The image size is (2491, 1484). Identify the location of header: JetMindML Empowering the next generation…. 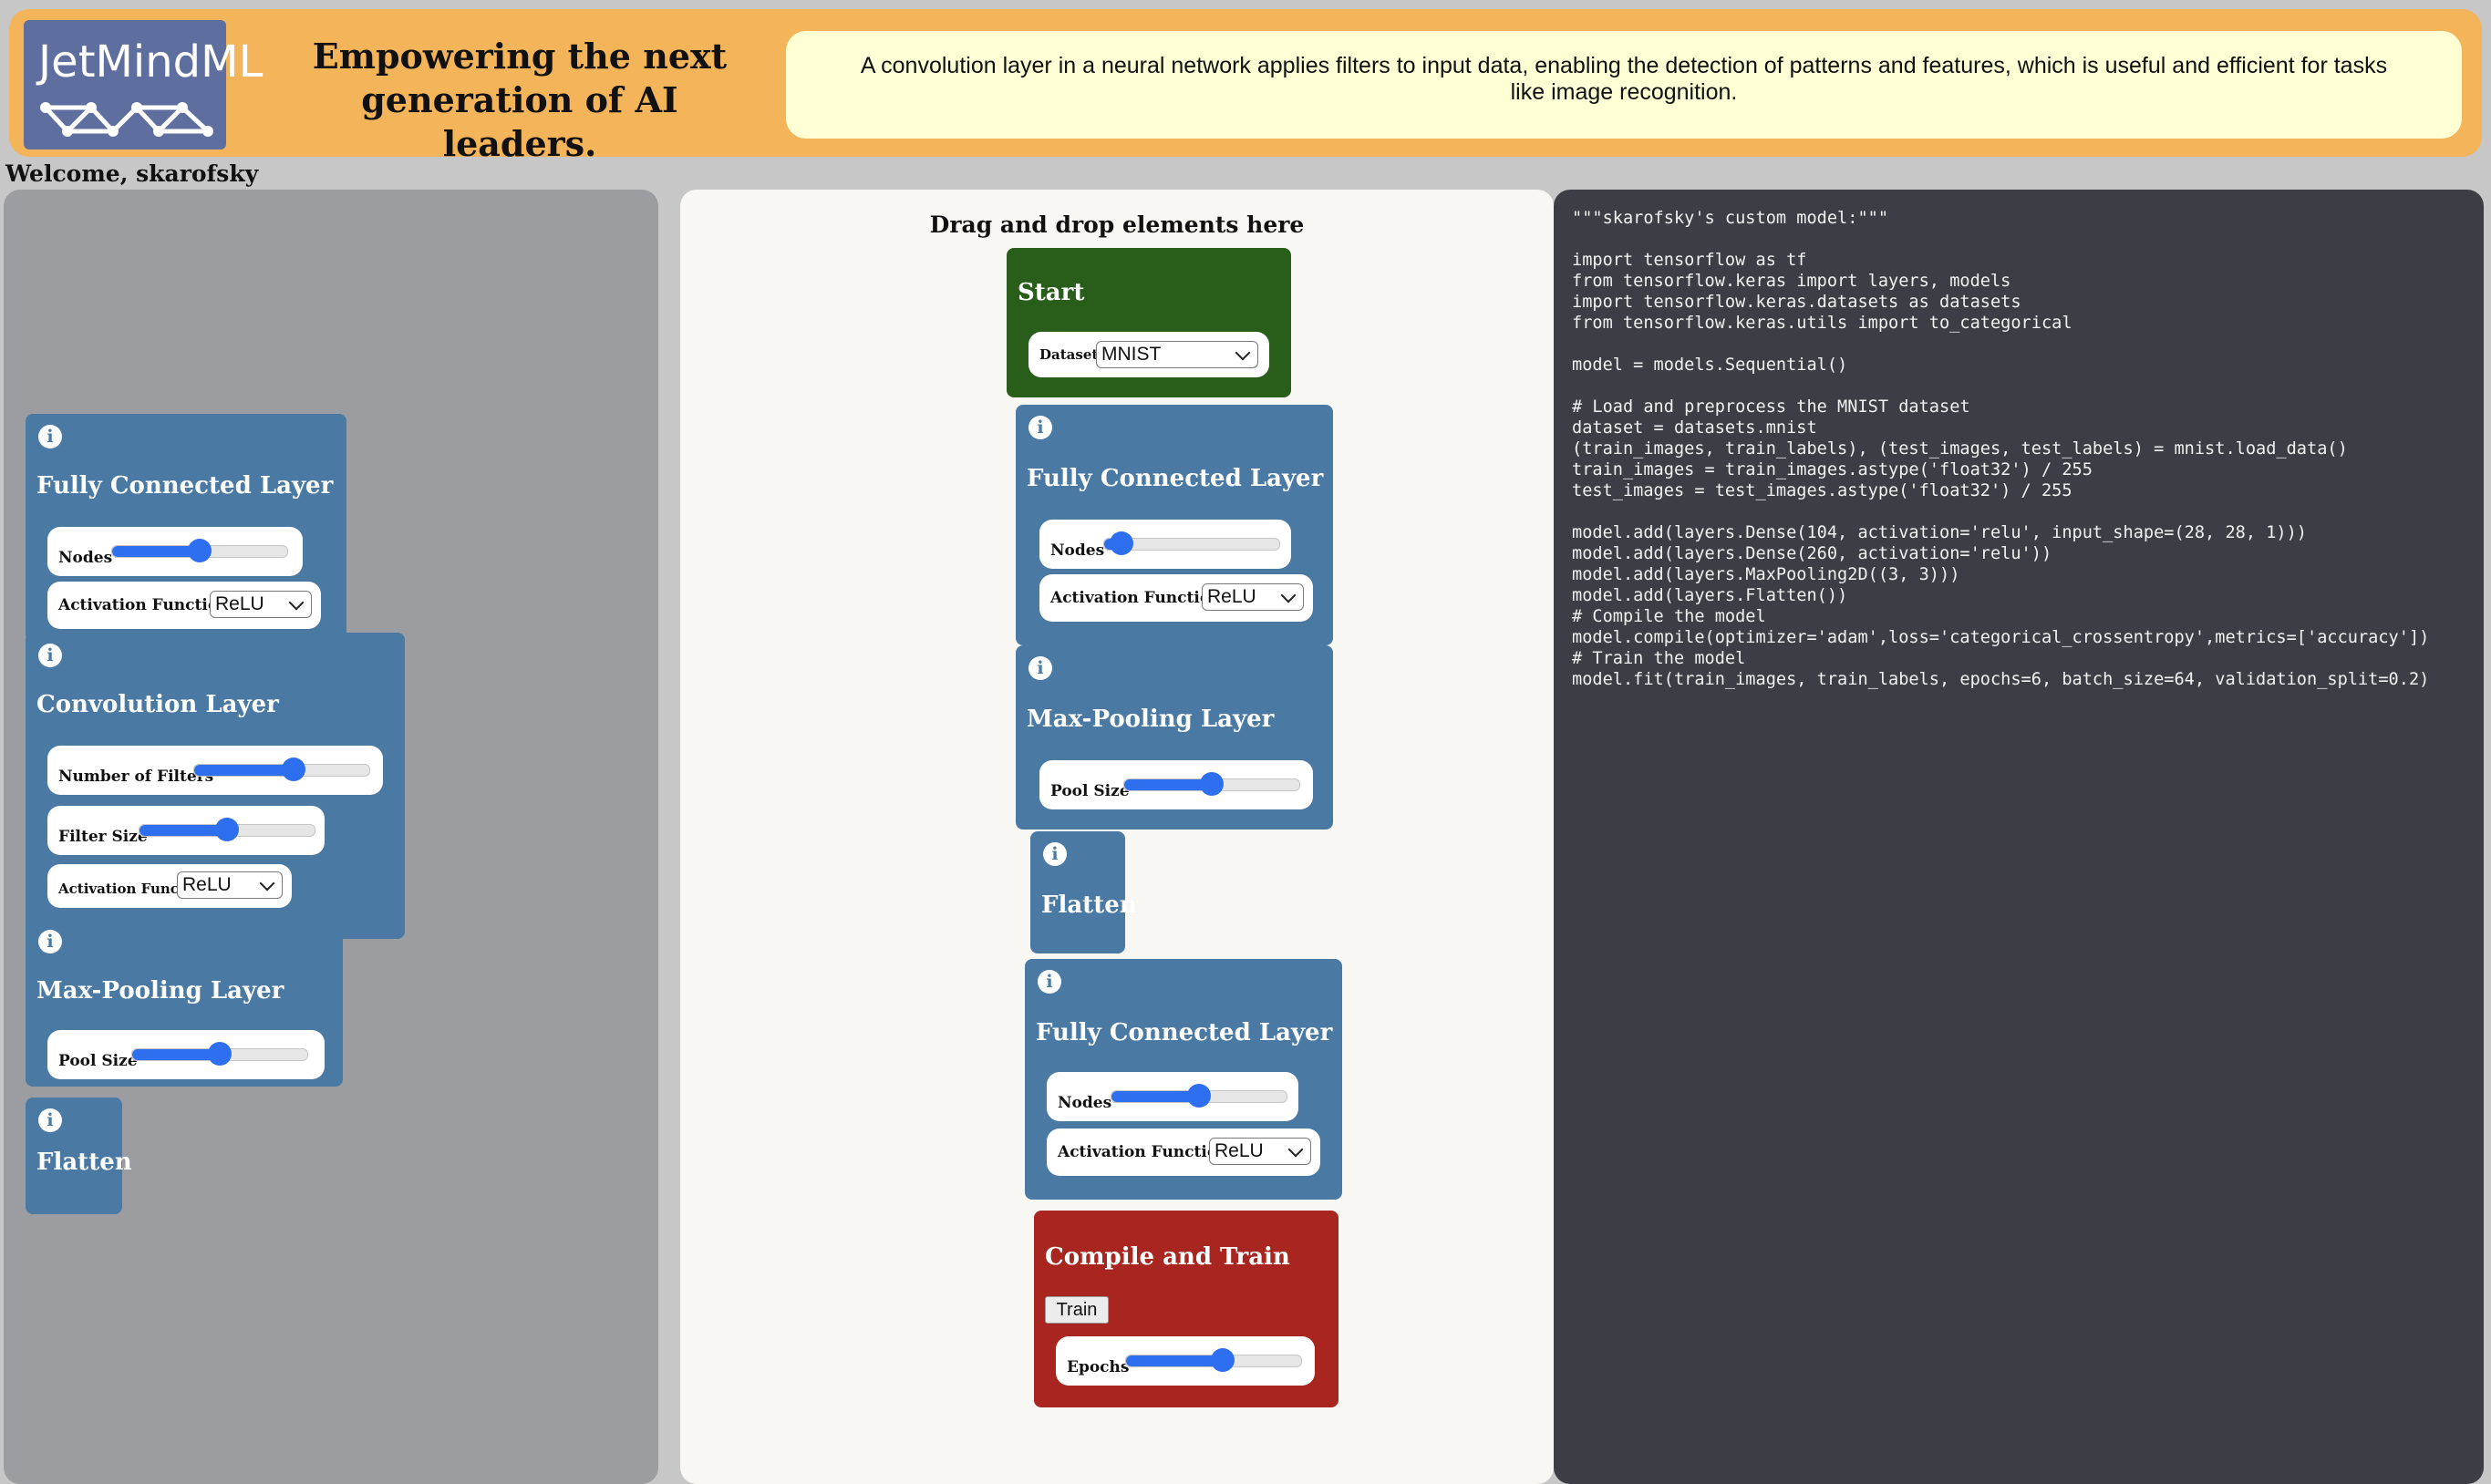
(1245, 86).